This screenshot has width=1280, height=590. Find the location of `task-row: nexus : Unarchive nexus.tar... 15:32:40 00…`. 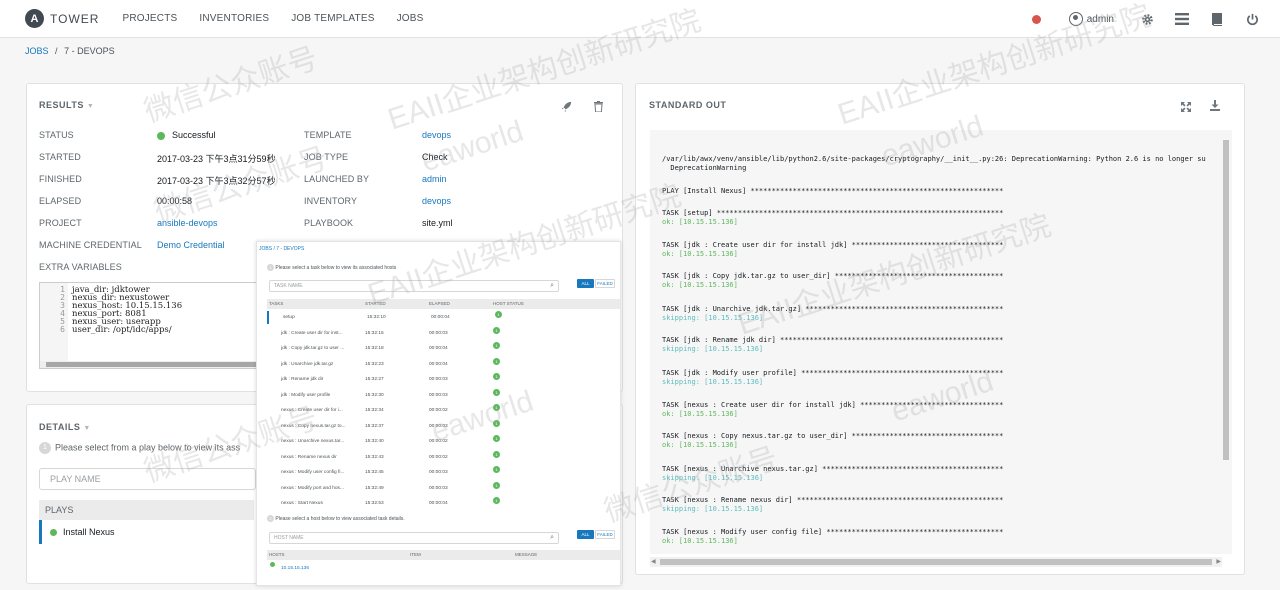

task-row: nexus : Unarchive nexus.tar... 15:32:40 00… is located at coordinates (443, 441).